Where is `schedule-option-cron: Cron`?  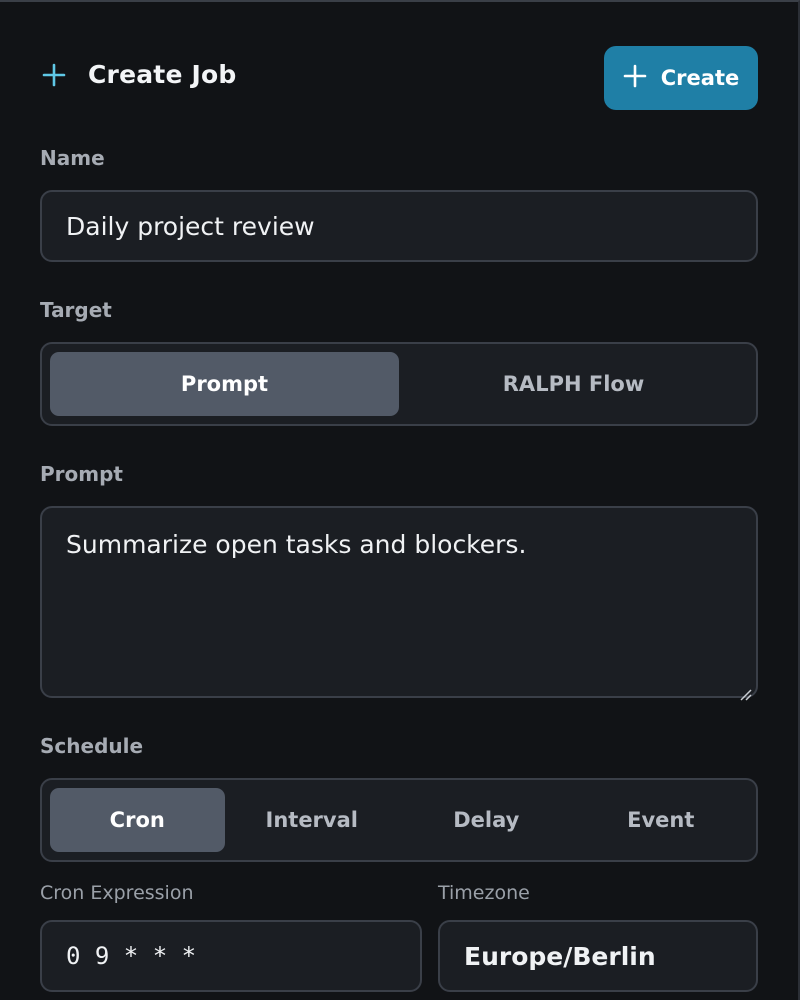 schedule-option-cron: Cron is located at coordinates (137, 820).